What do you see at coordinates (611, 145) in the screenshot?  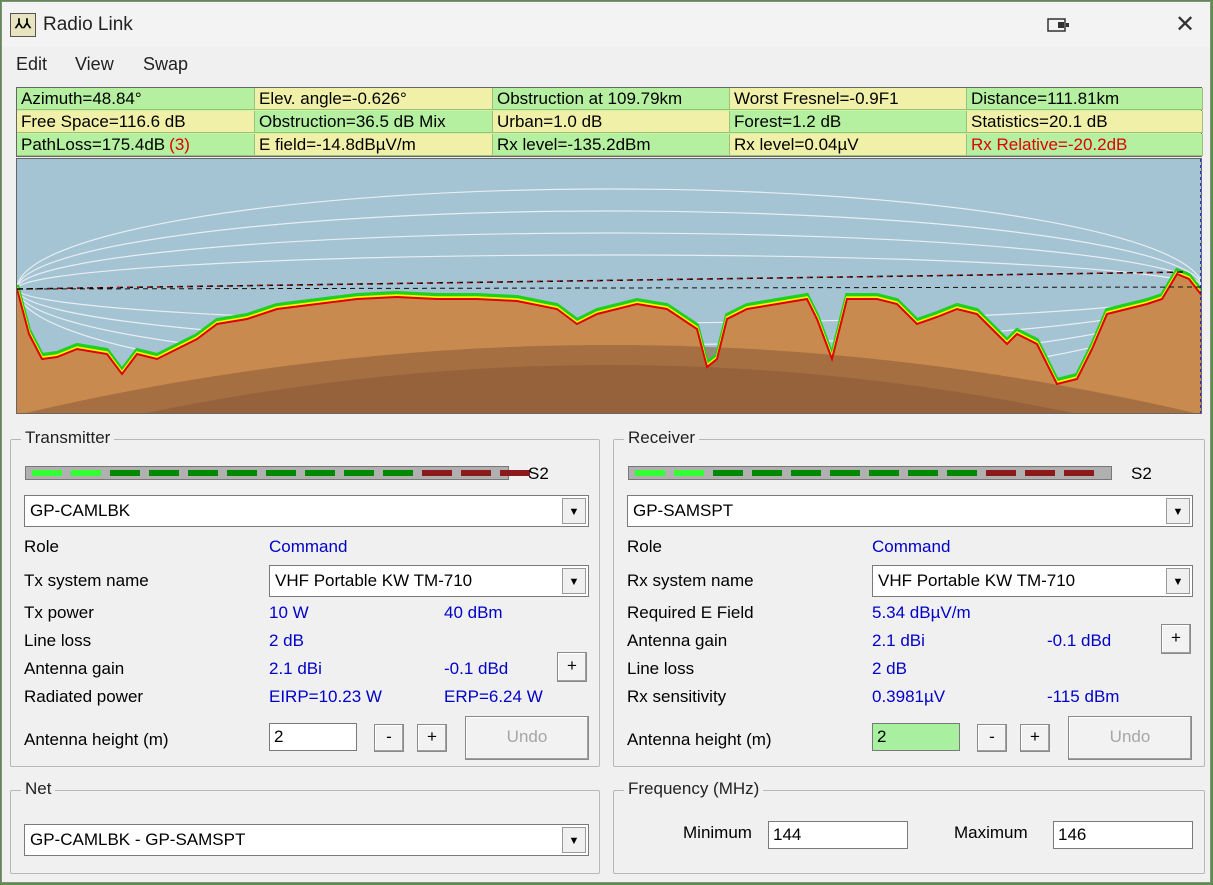 I see `info-cell: Rx level=-135.2dBm` at bounding box center [611, 145].